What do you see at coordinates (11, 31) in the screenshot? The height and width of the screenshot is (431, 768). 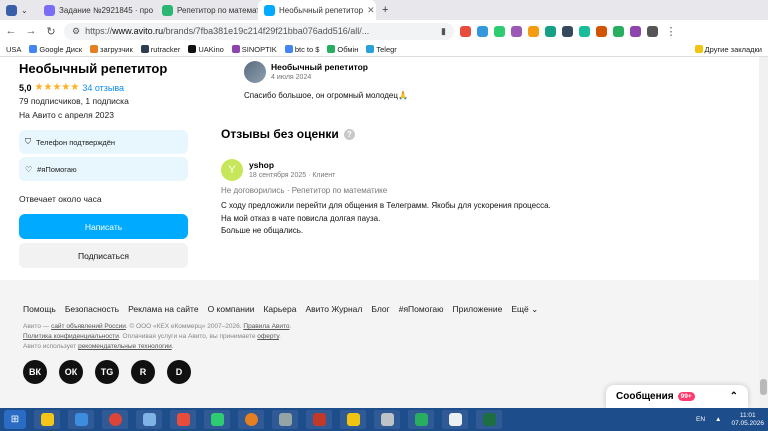 I see `back-button: ←` at bounding box center [11, 31].